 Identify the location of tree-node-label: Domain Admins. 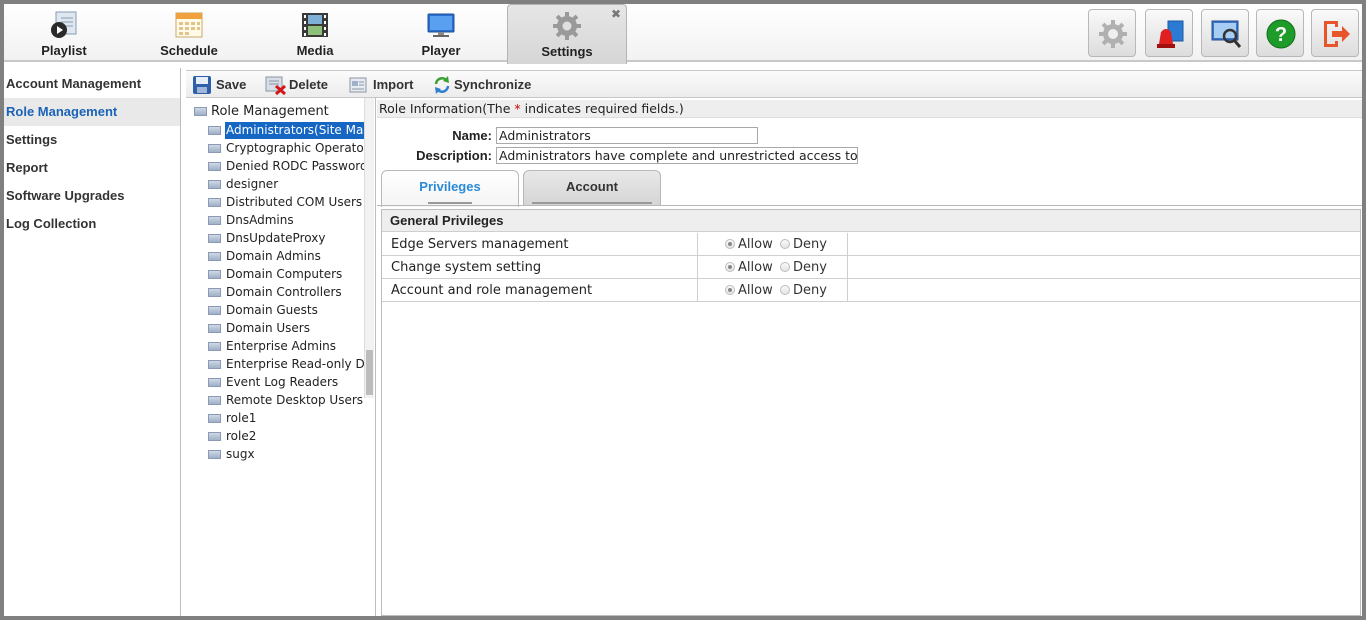
(273, 256).